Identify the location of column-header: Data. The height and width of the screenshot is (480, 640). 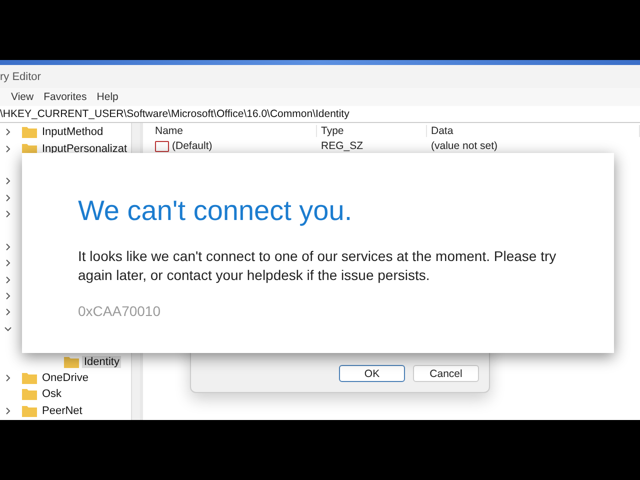
(533, 131).